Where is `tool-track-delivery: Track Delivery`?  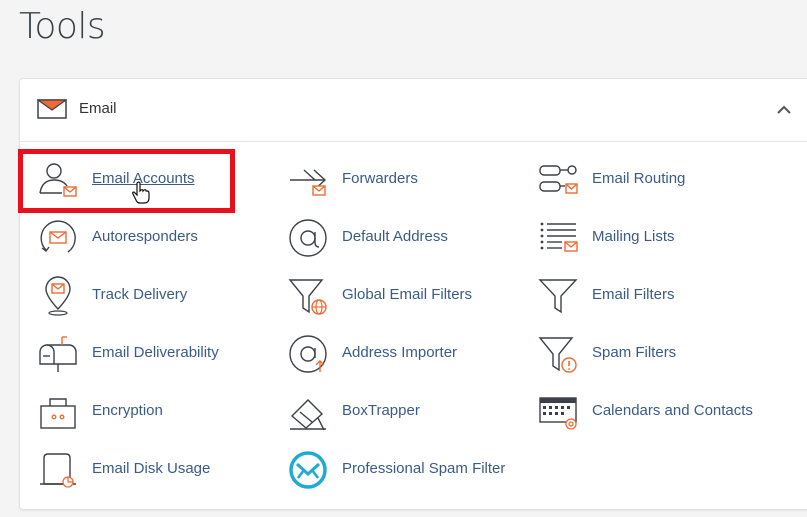
tool-track-delivery: Track Delivery is located at coordinates (158, 296).